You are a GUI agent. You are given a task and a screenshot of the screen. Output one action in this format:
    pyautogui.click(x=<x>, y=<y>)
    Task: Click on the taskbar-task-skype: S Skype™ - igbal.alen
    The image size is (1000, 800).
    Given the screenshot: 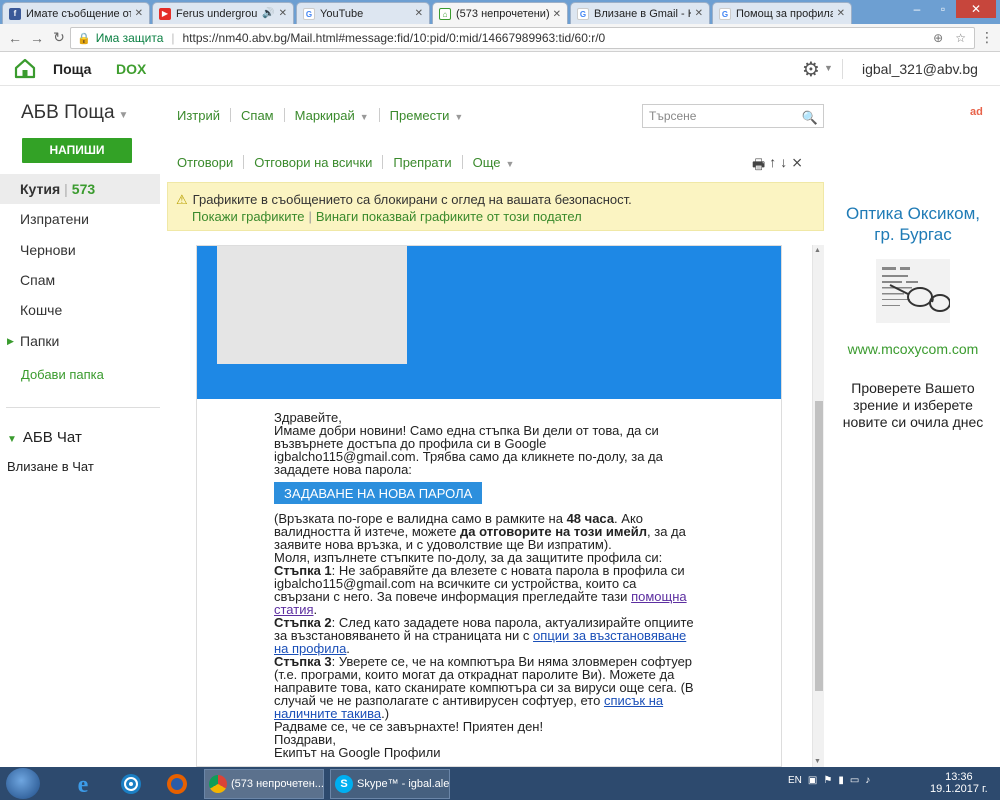 What is the action you would take?
    pyautogui.click(x=390, y=784)
    